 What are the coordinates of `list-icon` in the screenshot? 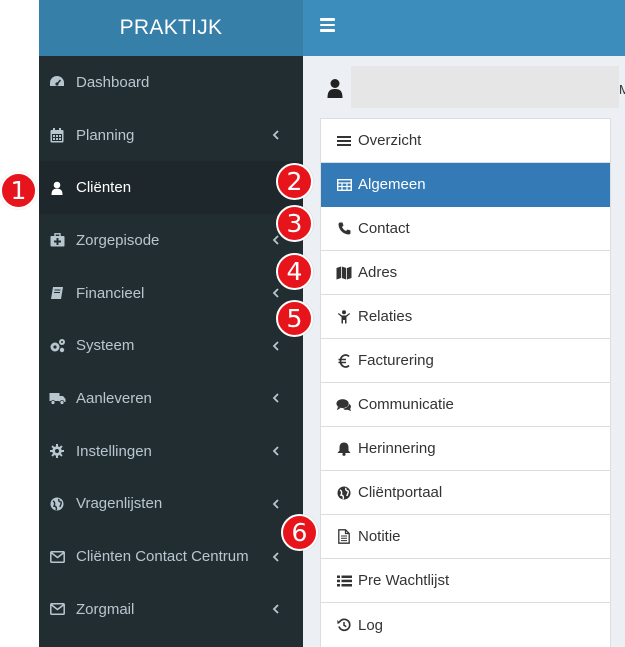 It's located at (344, 141).